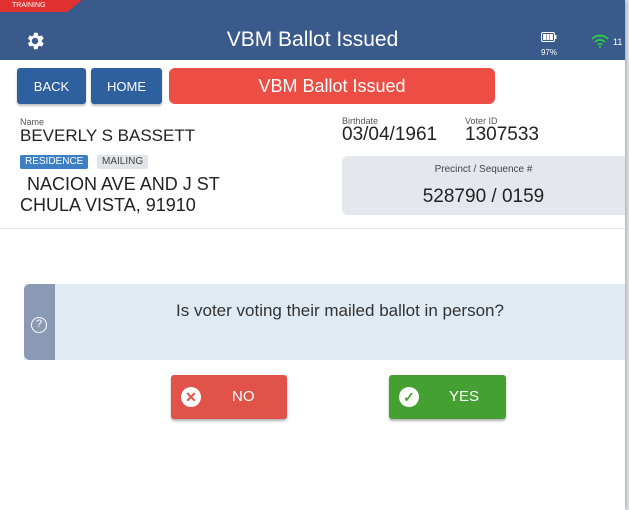  I want to click on precinct-box: Precinct / Sequence # 528790 / 0159, so click(483, 185).